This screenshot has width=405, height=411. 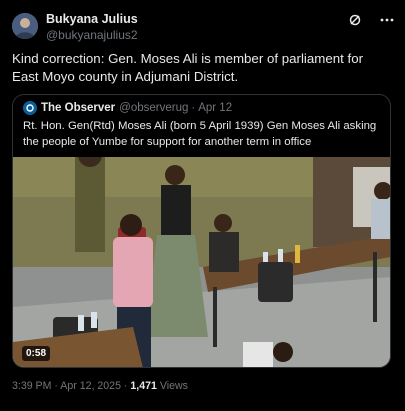 I want to click on video-duration: 0:58, so click(x=36, y=353).